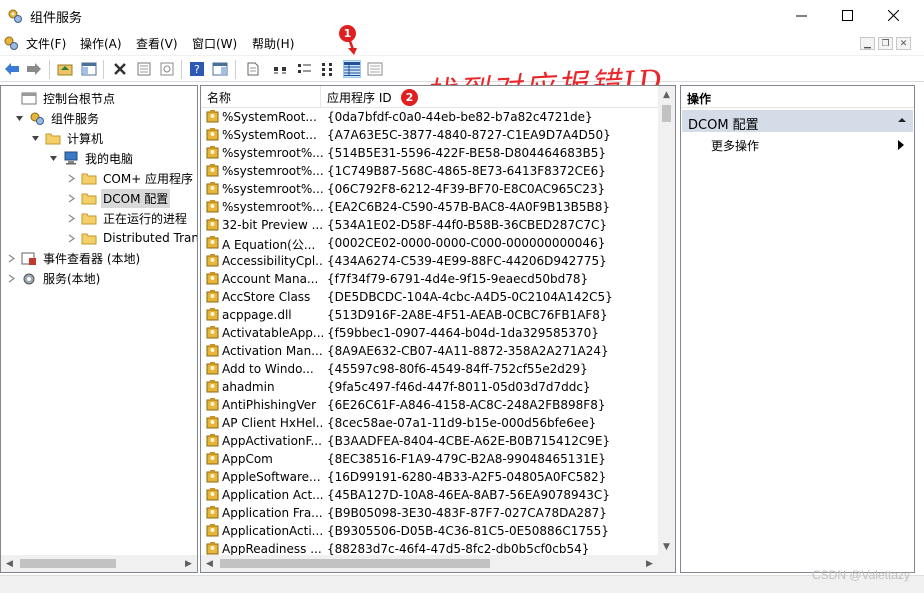 The width and height of the screenshot is (924, 593). What do you see at coordinates (67, 138) in the screenshot?
I see `tree-node: 计算机` at bounding box center [67, 138].